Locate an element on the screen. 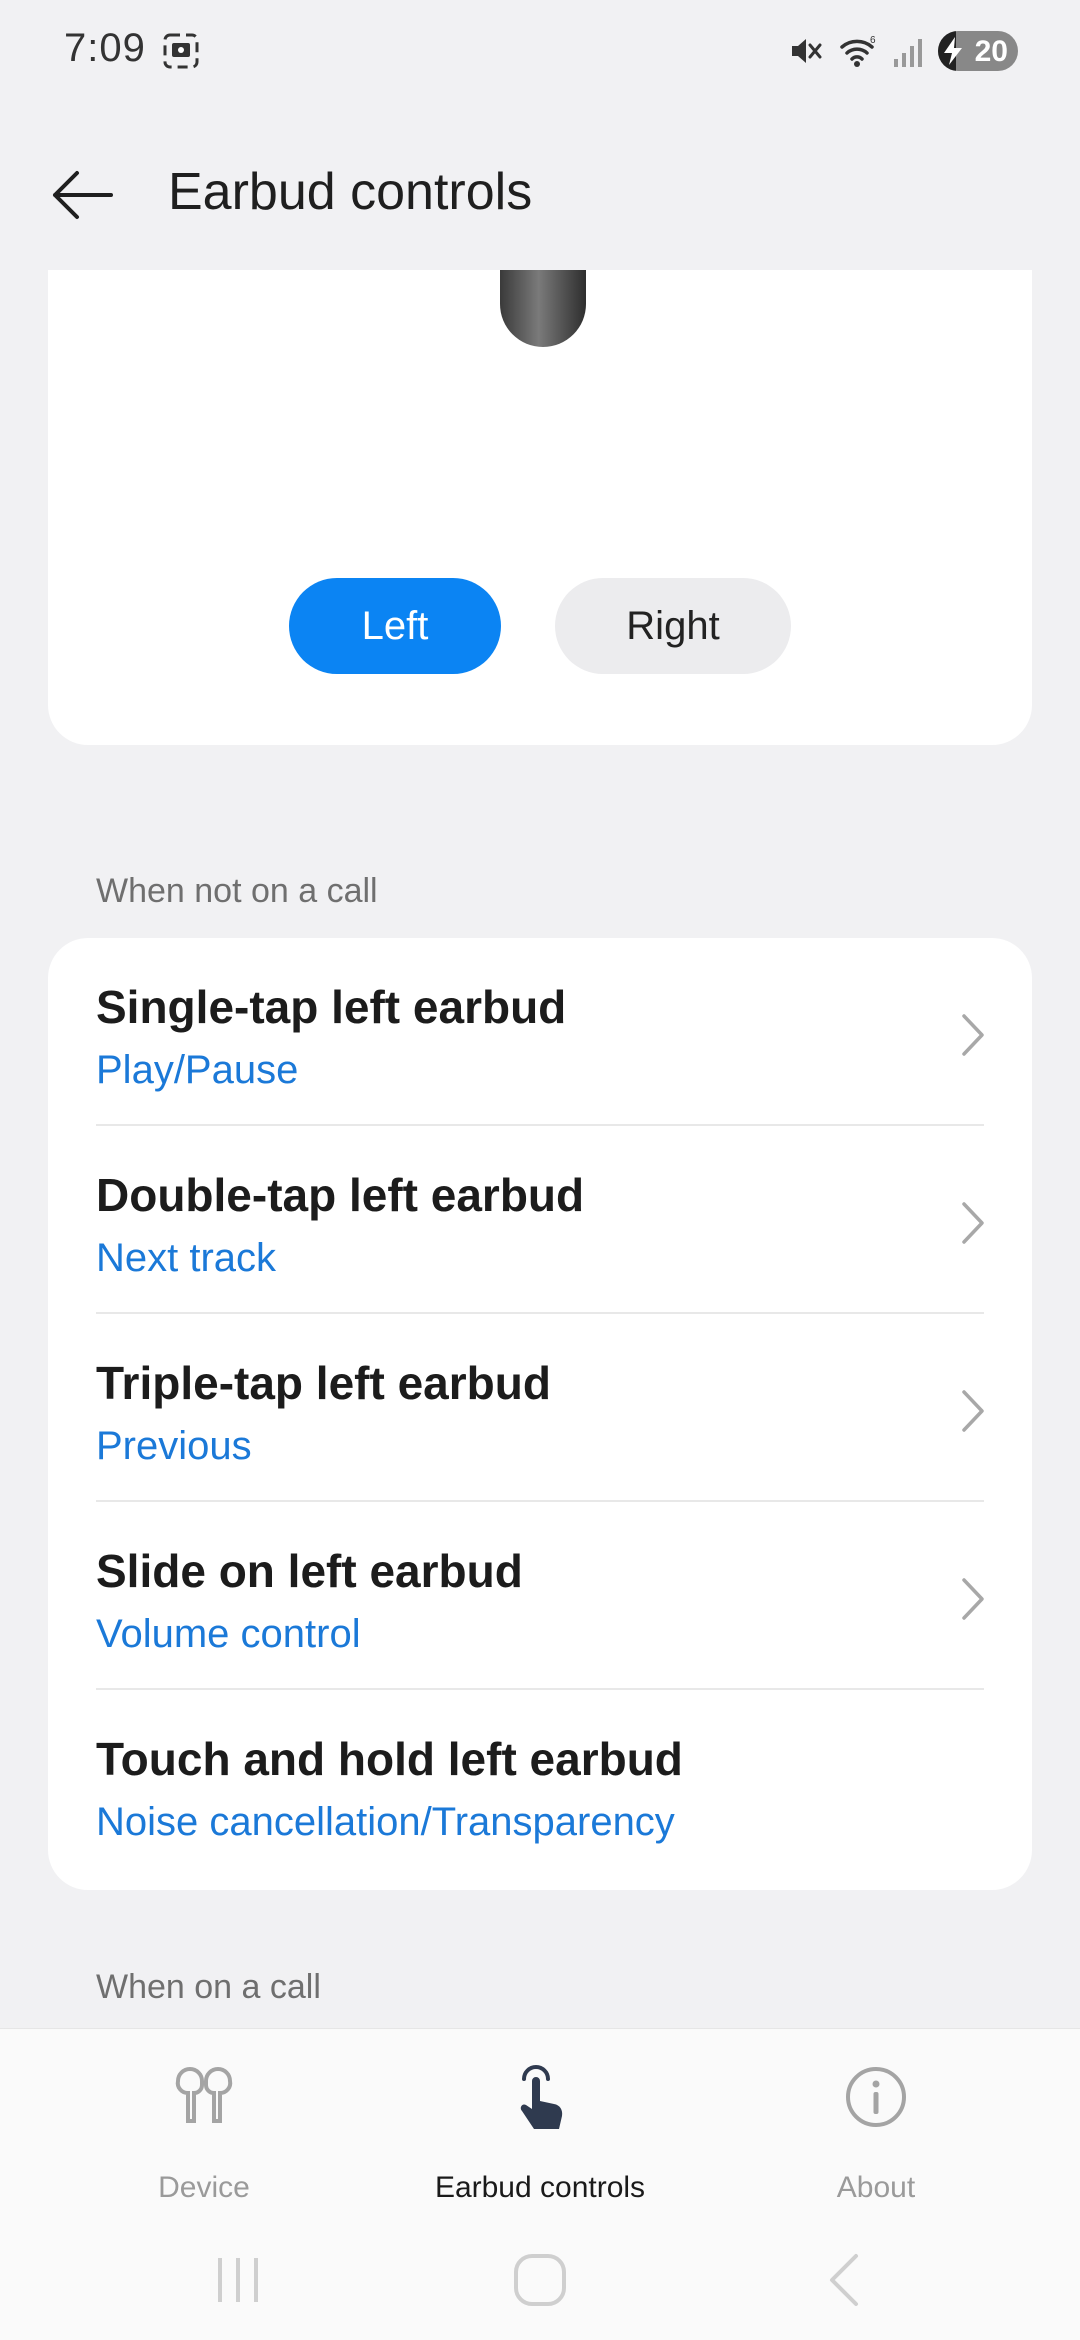 The width and height of the screenshot is (1080, 2340). system-back-icon is located at coordinates (844, 2280).